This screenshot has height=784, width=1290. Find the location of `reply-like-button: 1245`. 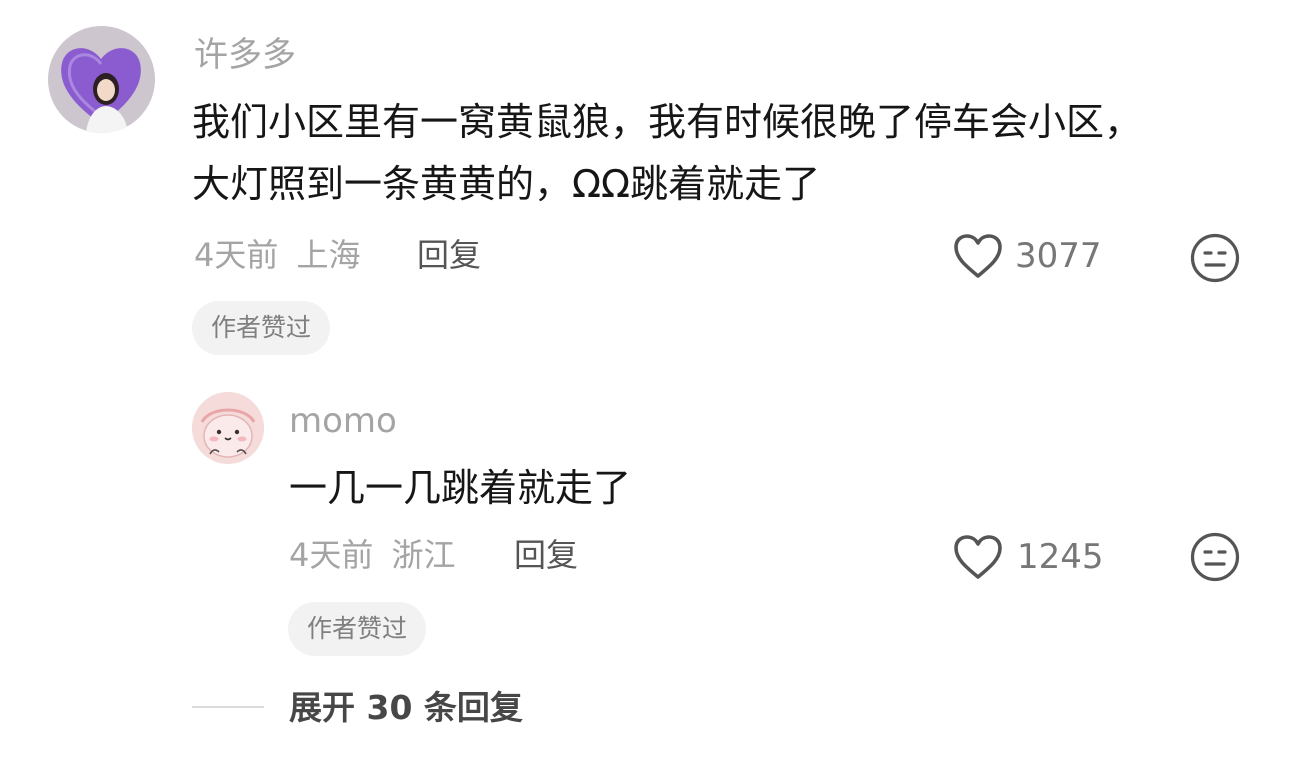

reply-like-button: 1245 is located at coordinates (1028, 557).